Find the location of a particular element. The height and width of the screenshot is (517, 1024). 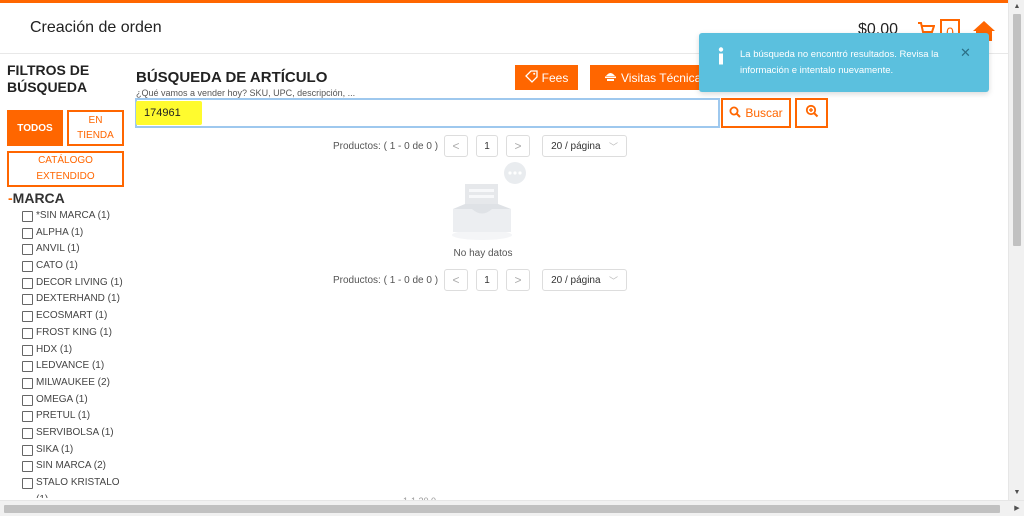

technician-icon is located at coordinates (610, 77).